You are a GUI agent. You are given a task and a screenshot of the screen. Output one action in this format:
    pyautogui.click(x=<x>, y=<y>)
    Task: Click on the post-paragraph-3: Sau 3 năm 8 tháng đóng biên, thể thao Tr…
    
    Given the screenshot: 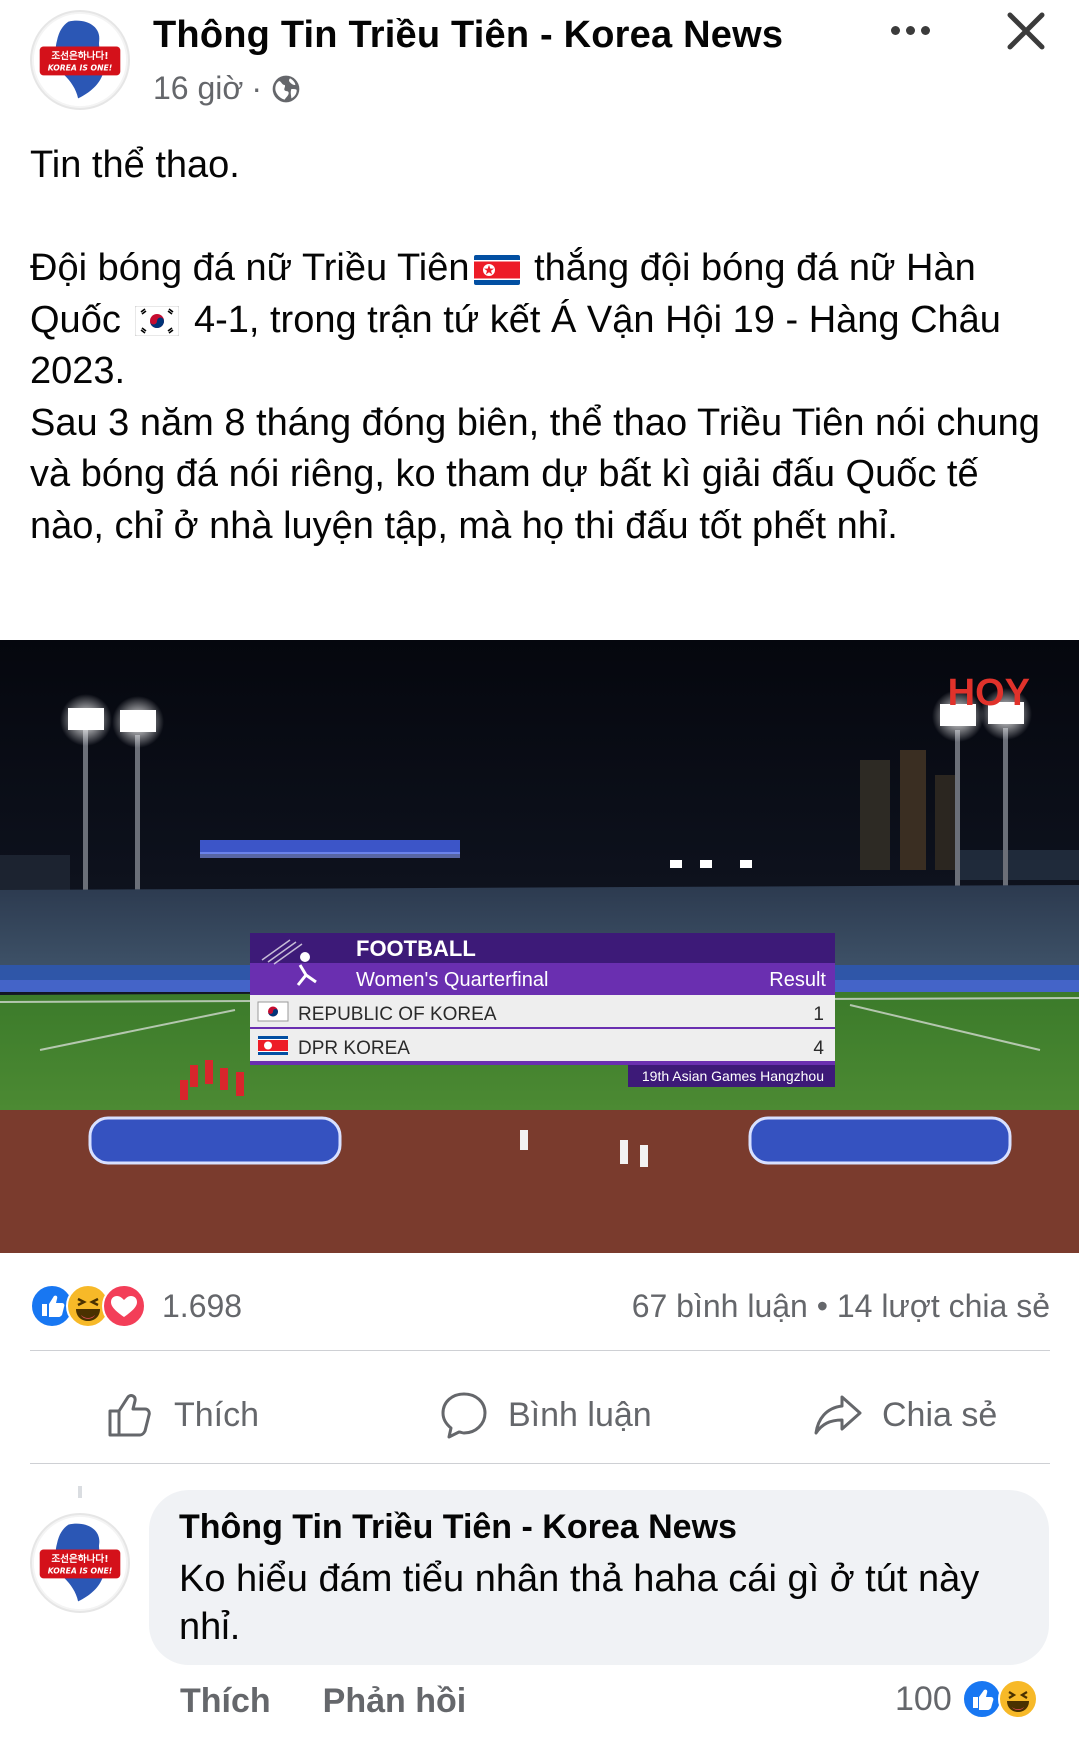 What is the action you would take?
    pyautogui.click(x=540, y=474)
    